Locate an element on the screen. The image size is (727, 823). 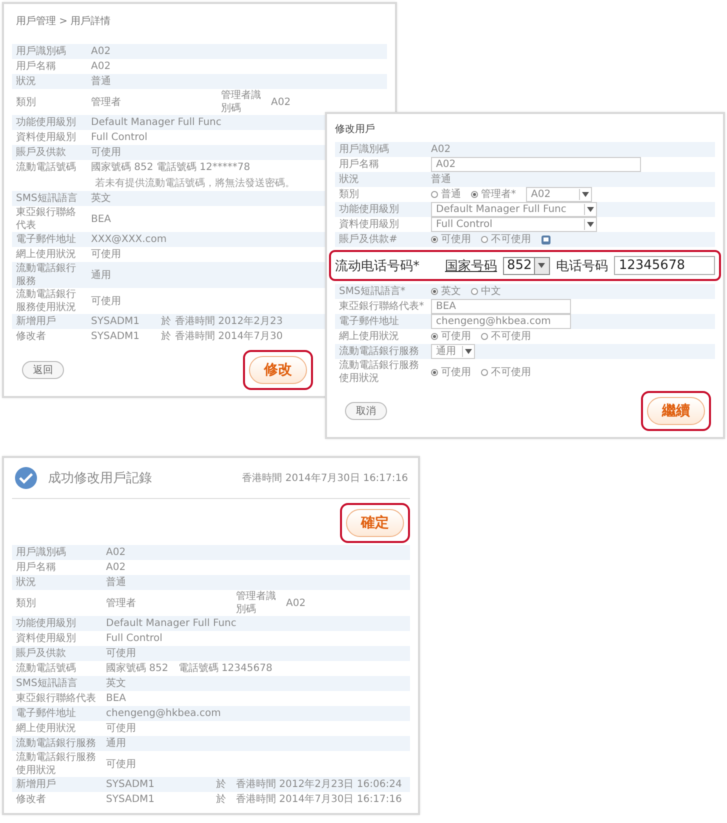
timestamp: 香港時間 2014年7月30 is located at coordinates (229, 336).